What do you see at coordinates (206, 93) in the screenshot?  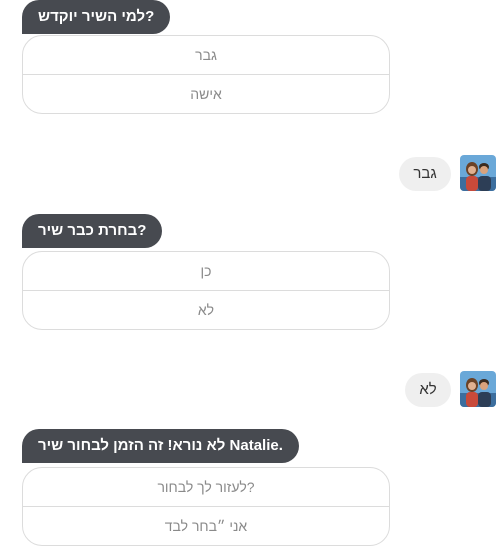 I see `option-woman: אישה` at bounding box center [206, 93].